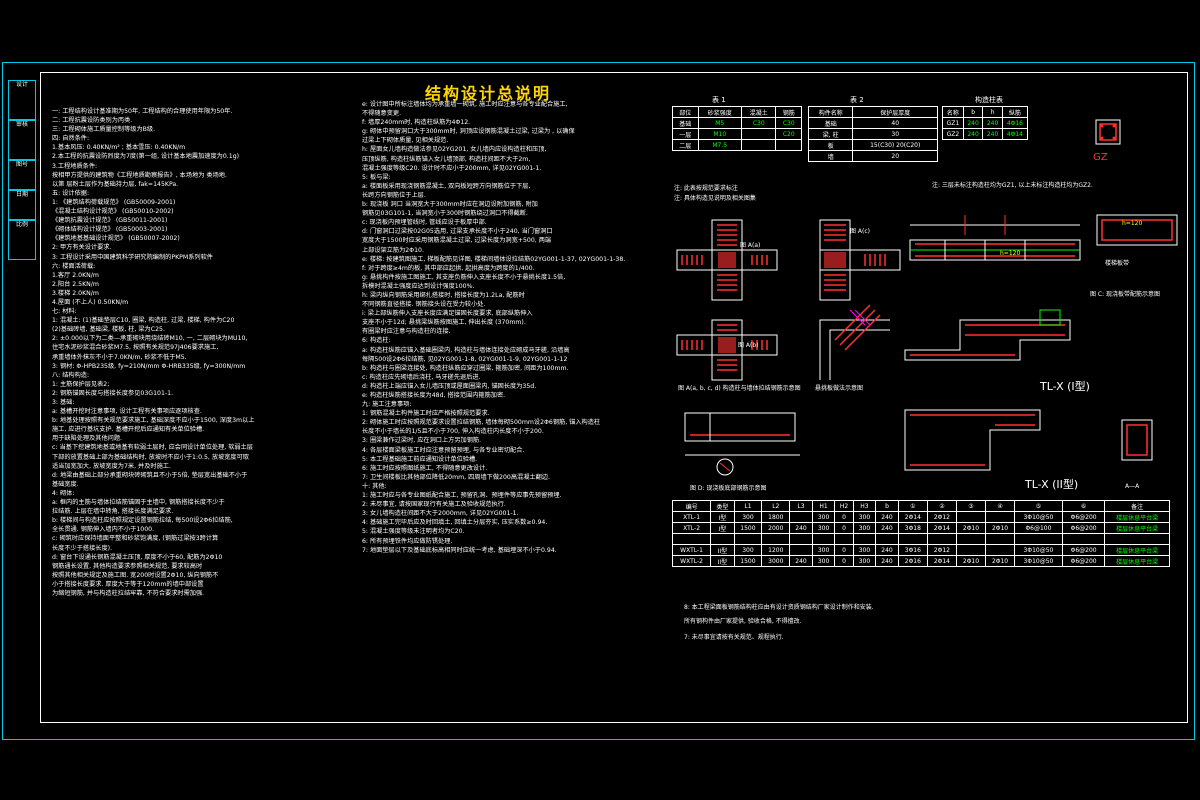 The image size is (1200, 800). Describe the element at coordinates (142, 111) in the screenshot. I see `note-line: 一: 工程结构设计基准期为50年, 工程结构的合理使用年限为50年.` at that location.